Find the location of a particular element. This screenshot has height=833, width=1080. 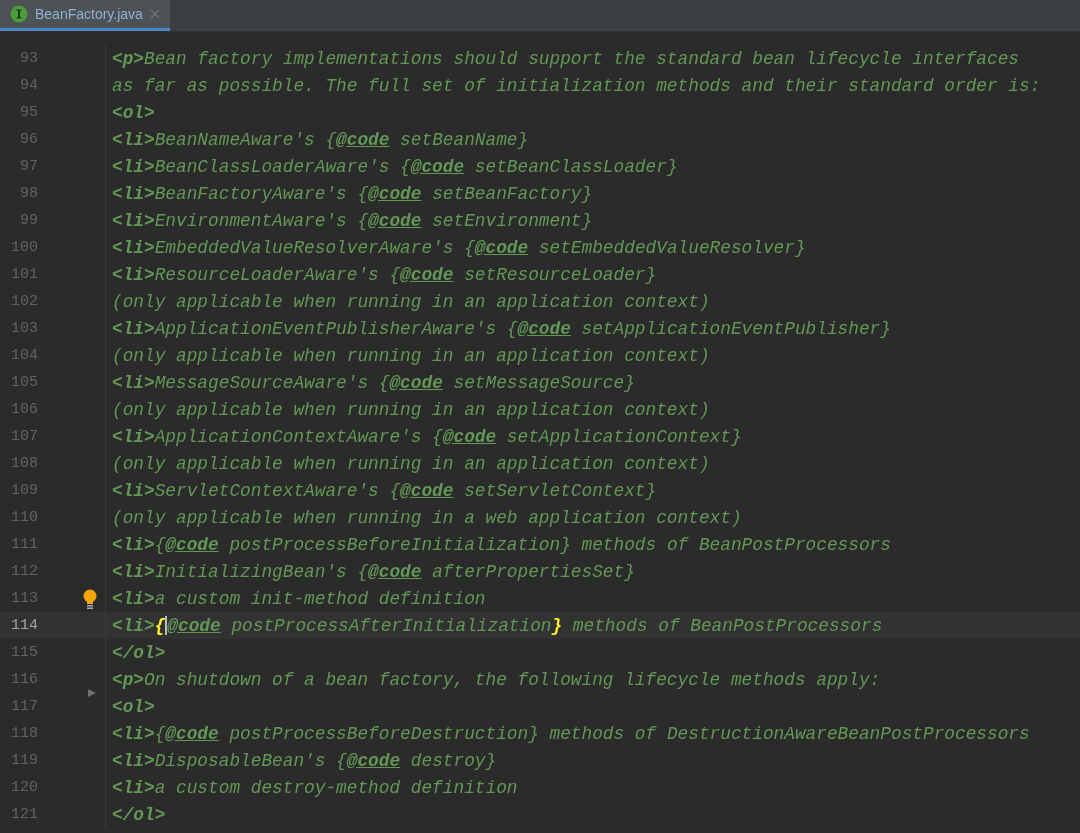

code-line: <li>{@code postProcessBeforeInitialization} methods of BeanPostProcessors is located at coordinates (501, 544).